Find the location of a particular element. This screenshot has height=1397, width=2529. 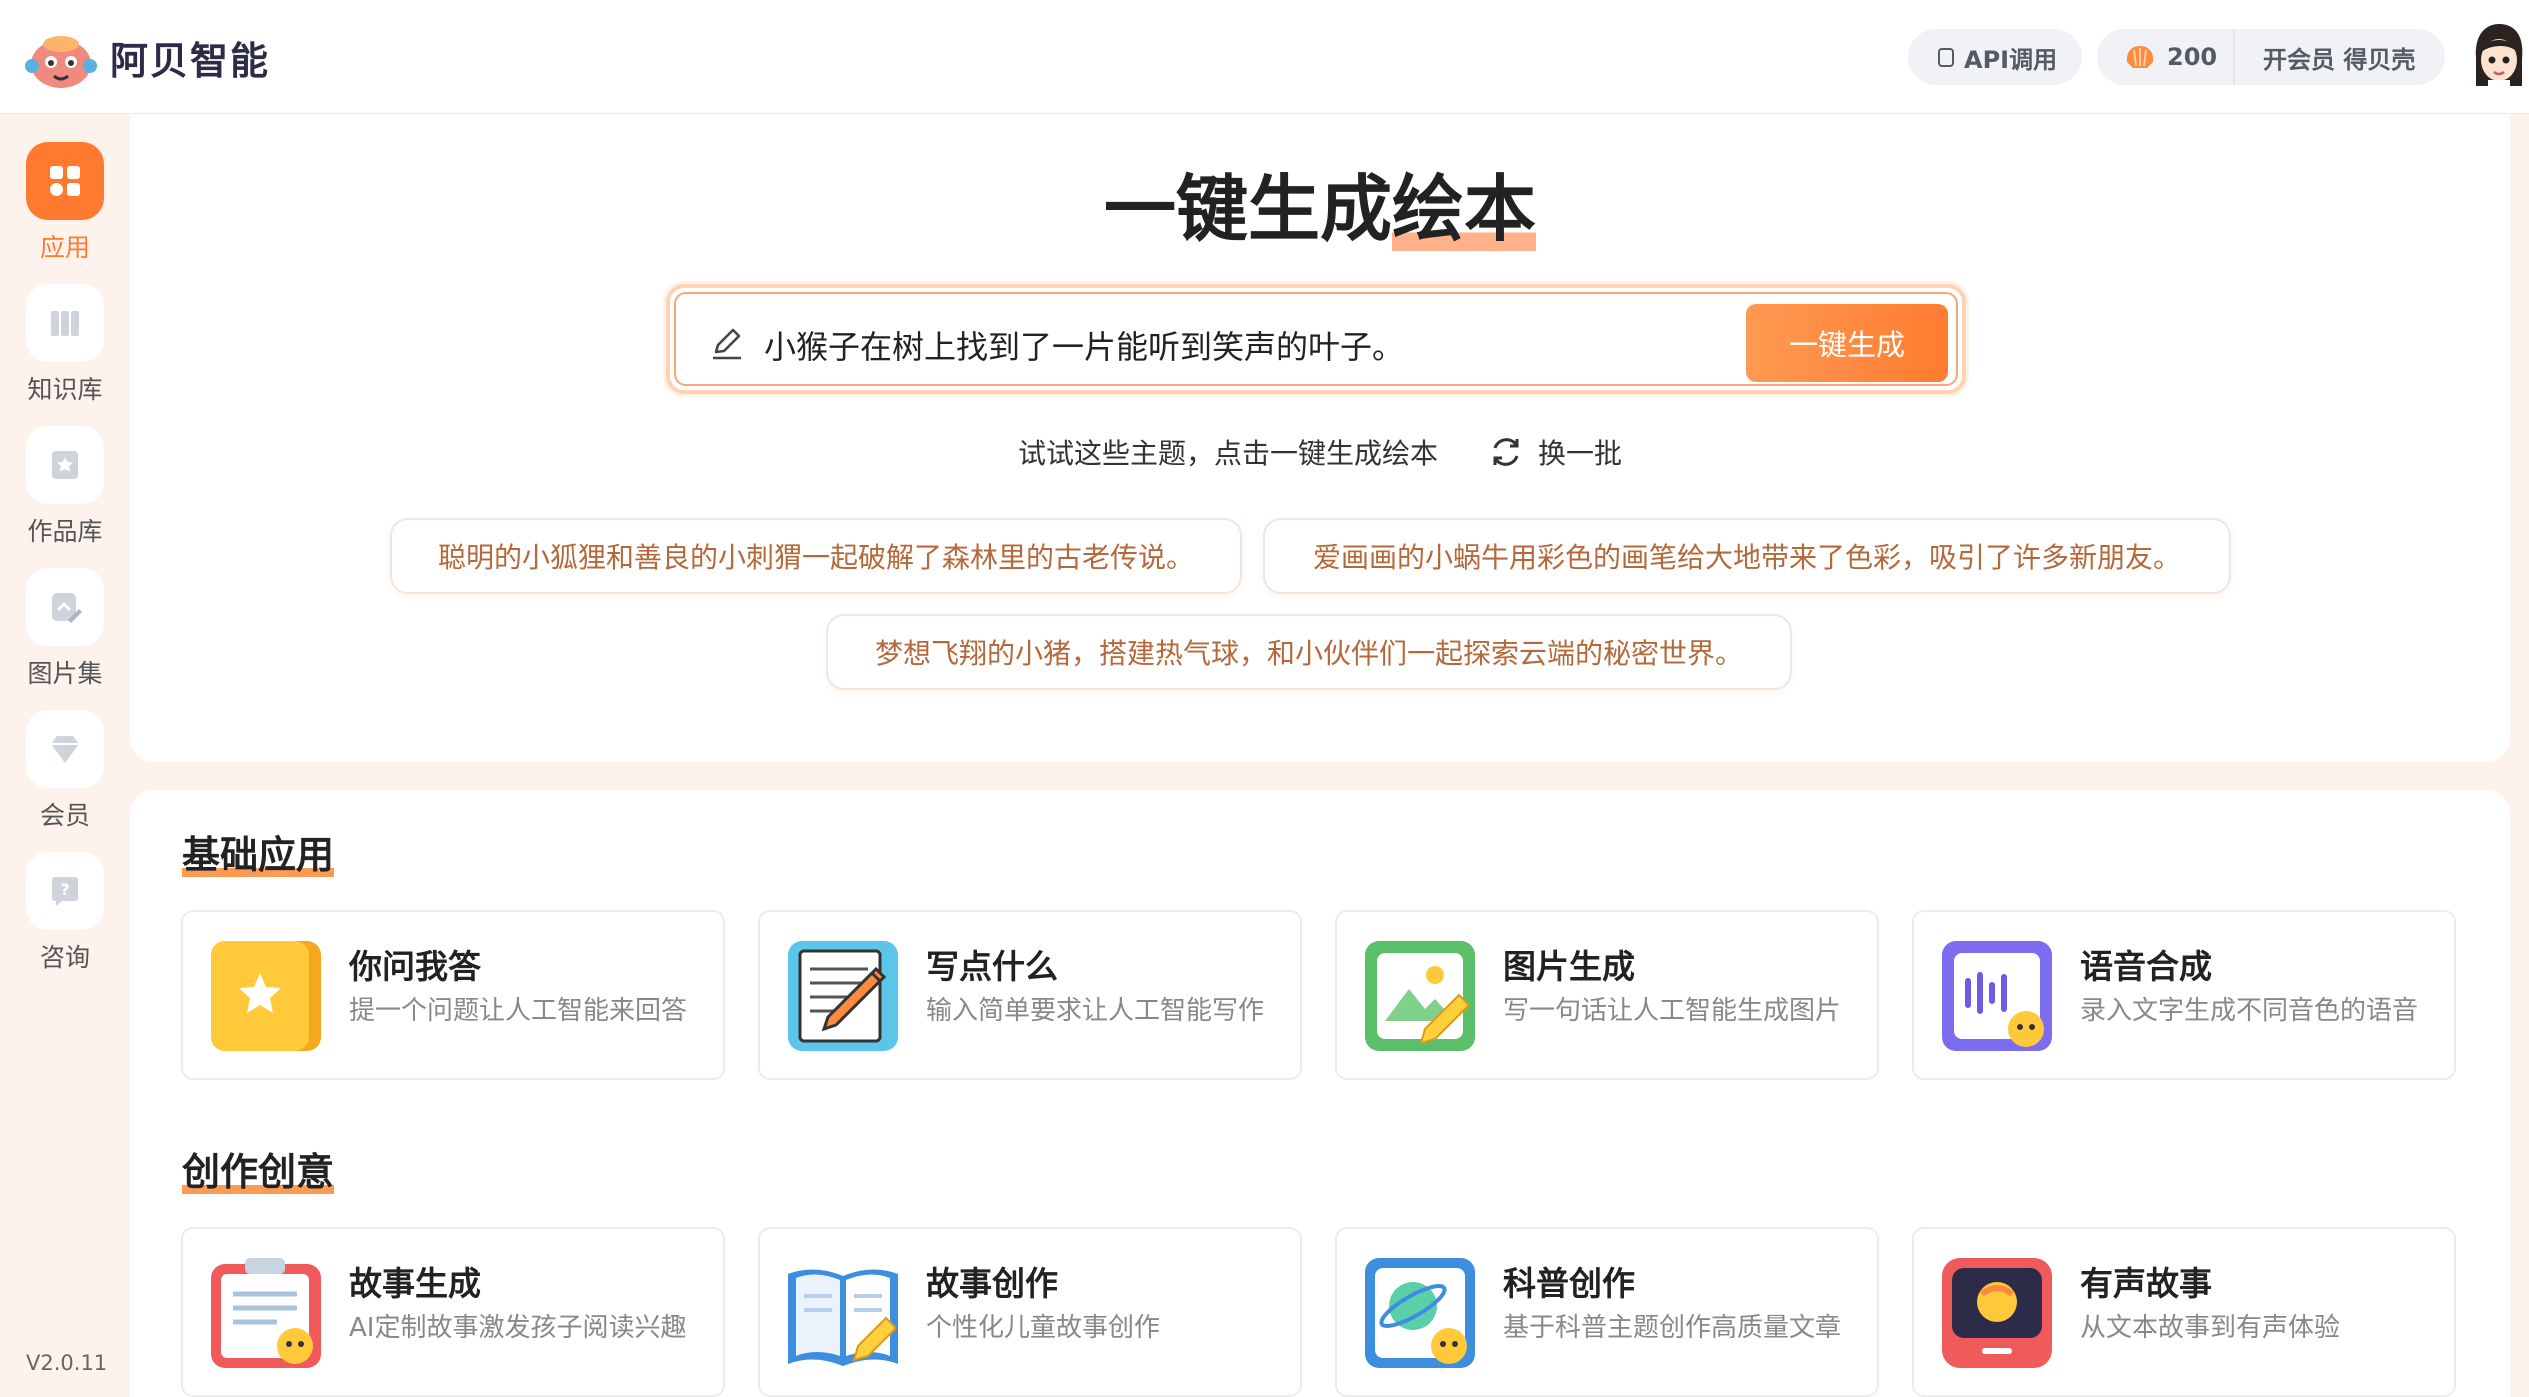

app-card-title: 故事生成 is located at coordinates (415, 1283).